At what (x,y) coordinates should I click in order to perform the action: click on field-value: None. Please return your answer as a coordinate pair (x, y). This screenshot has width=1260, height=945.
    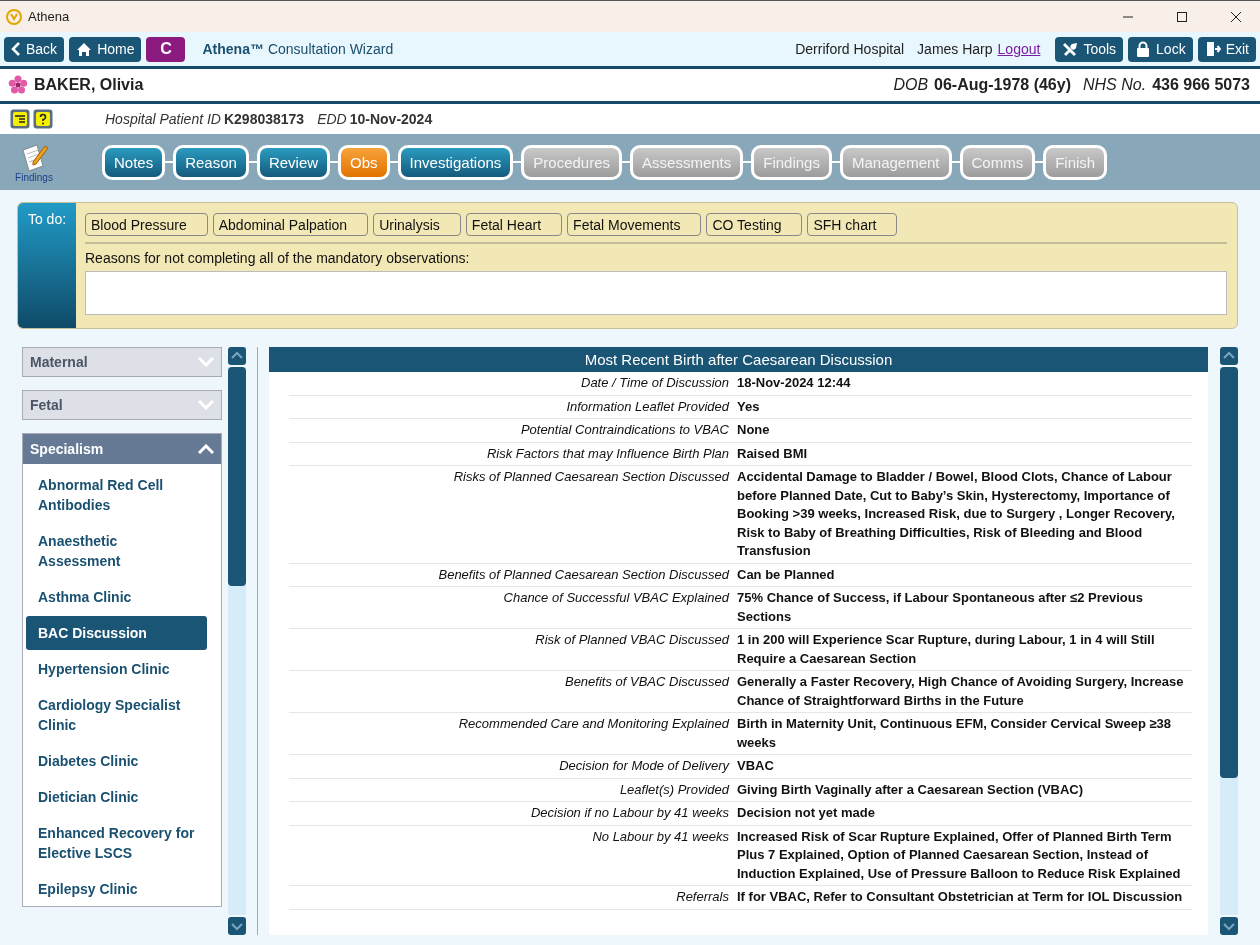
    Looking at the image, I should click on (754, 430).